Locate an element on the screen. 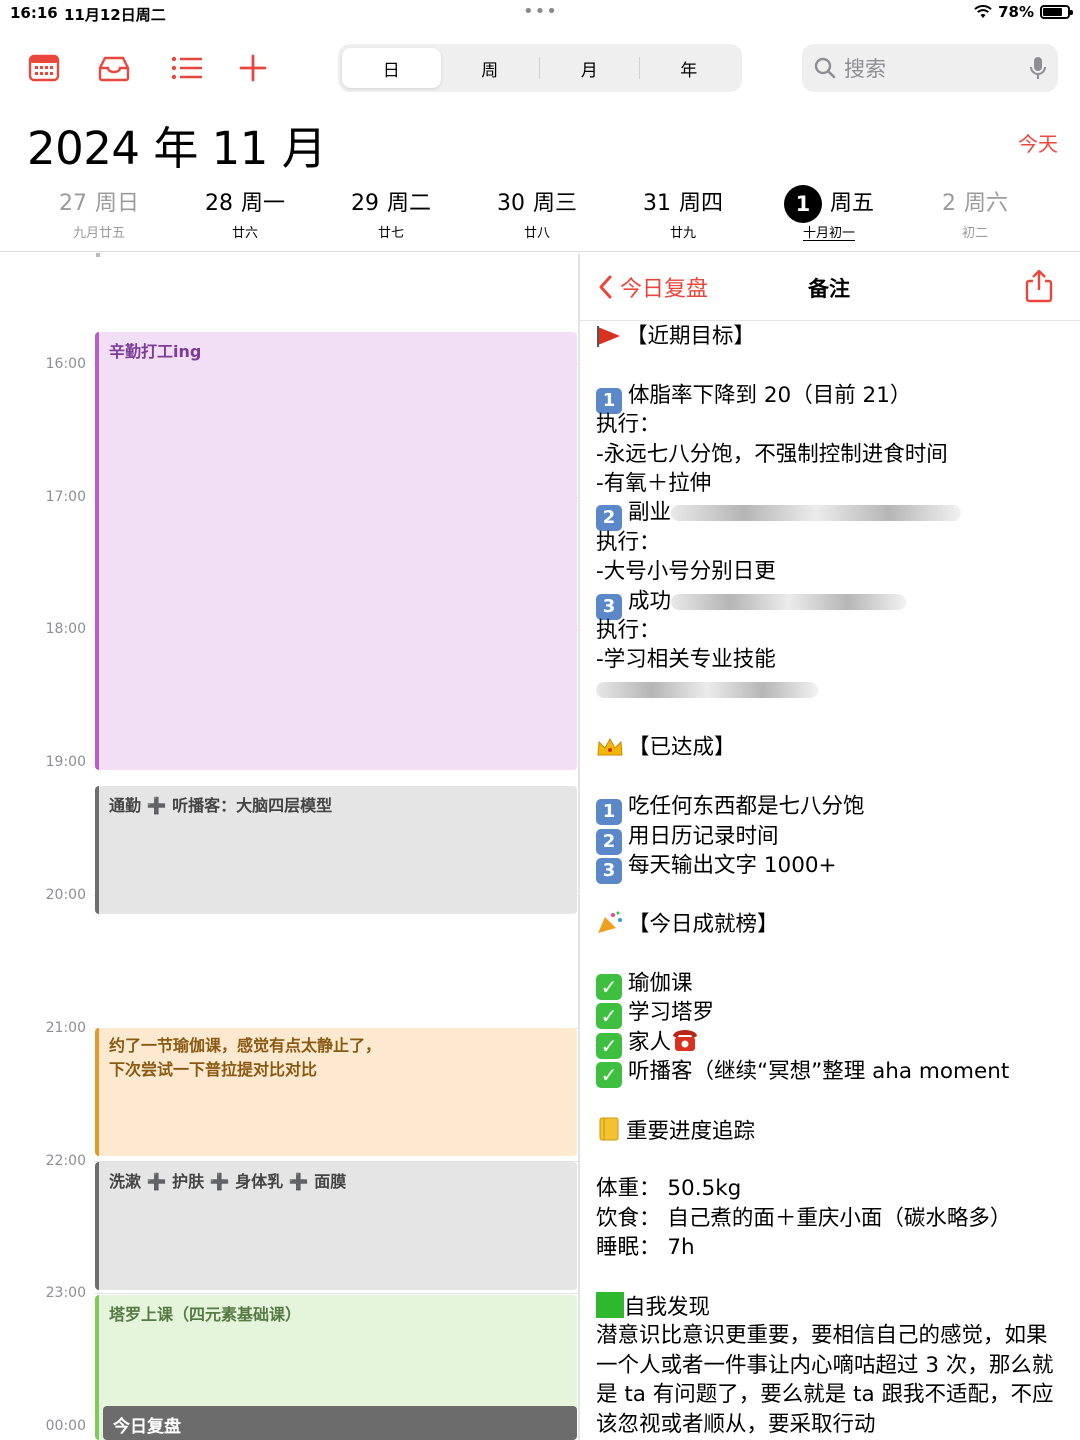 This screenshot has height=1440, width=1080. segment-year: 年 is located at coordinates (689, 68).